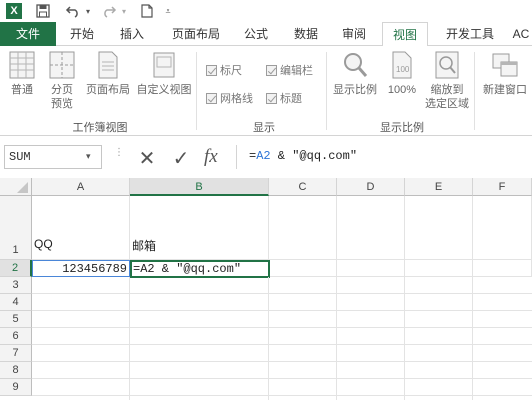 This screenshot has width=532, height=400. What do you see at coordinates (521, 34) in the screenshot?
I see `tab-overflow: AC` at bounding box center [521, 34].